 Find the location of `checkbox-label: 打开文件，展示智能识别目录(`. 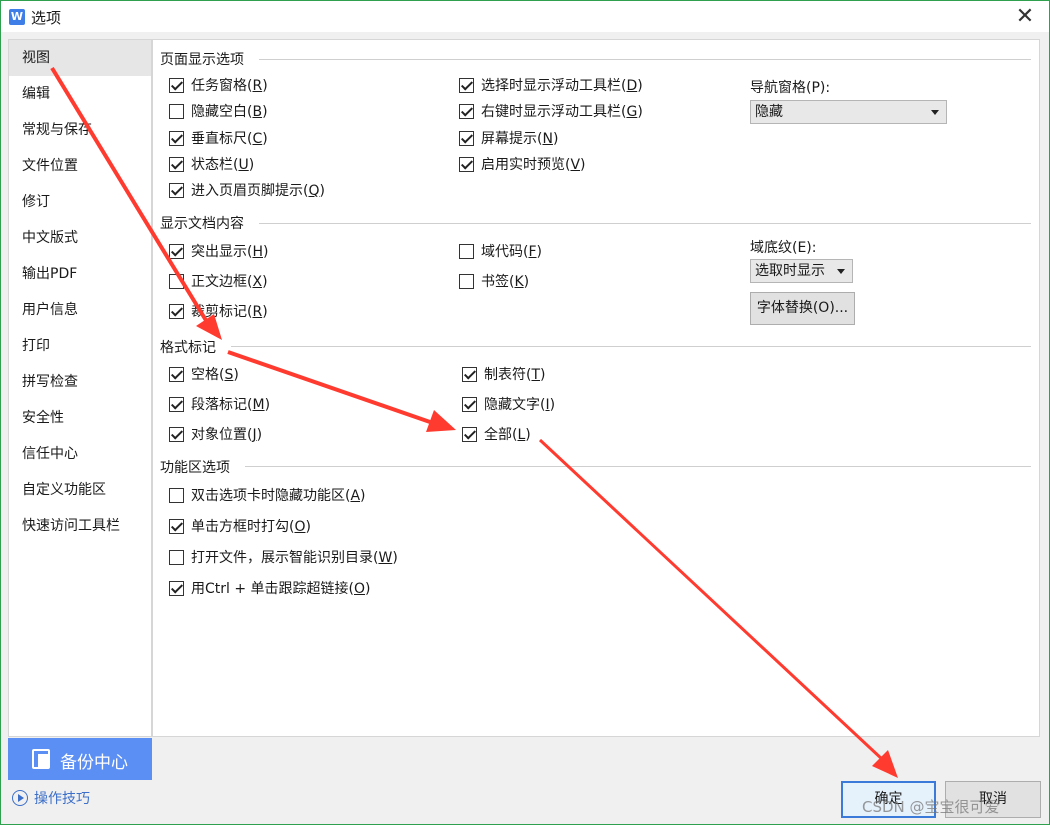

checkbox-label: 打开文件，展示智能识别目录( is located at coordinates (285, 558).